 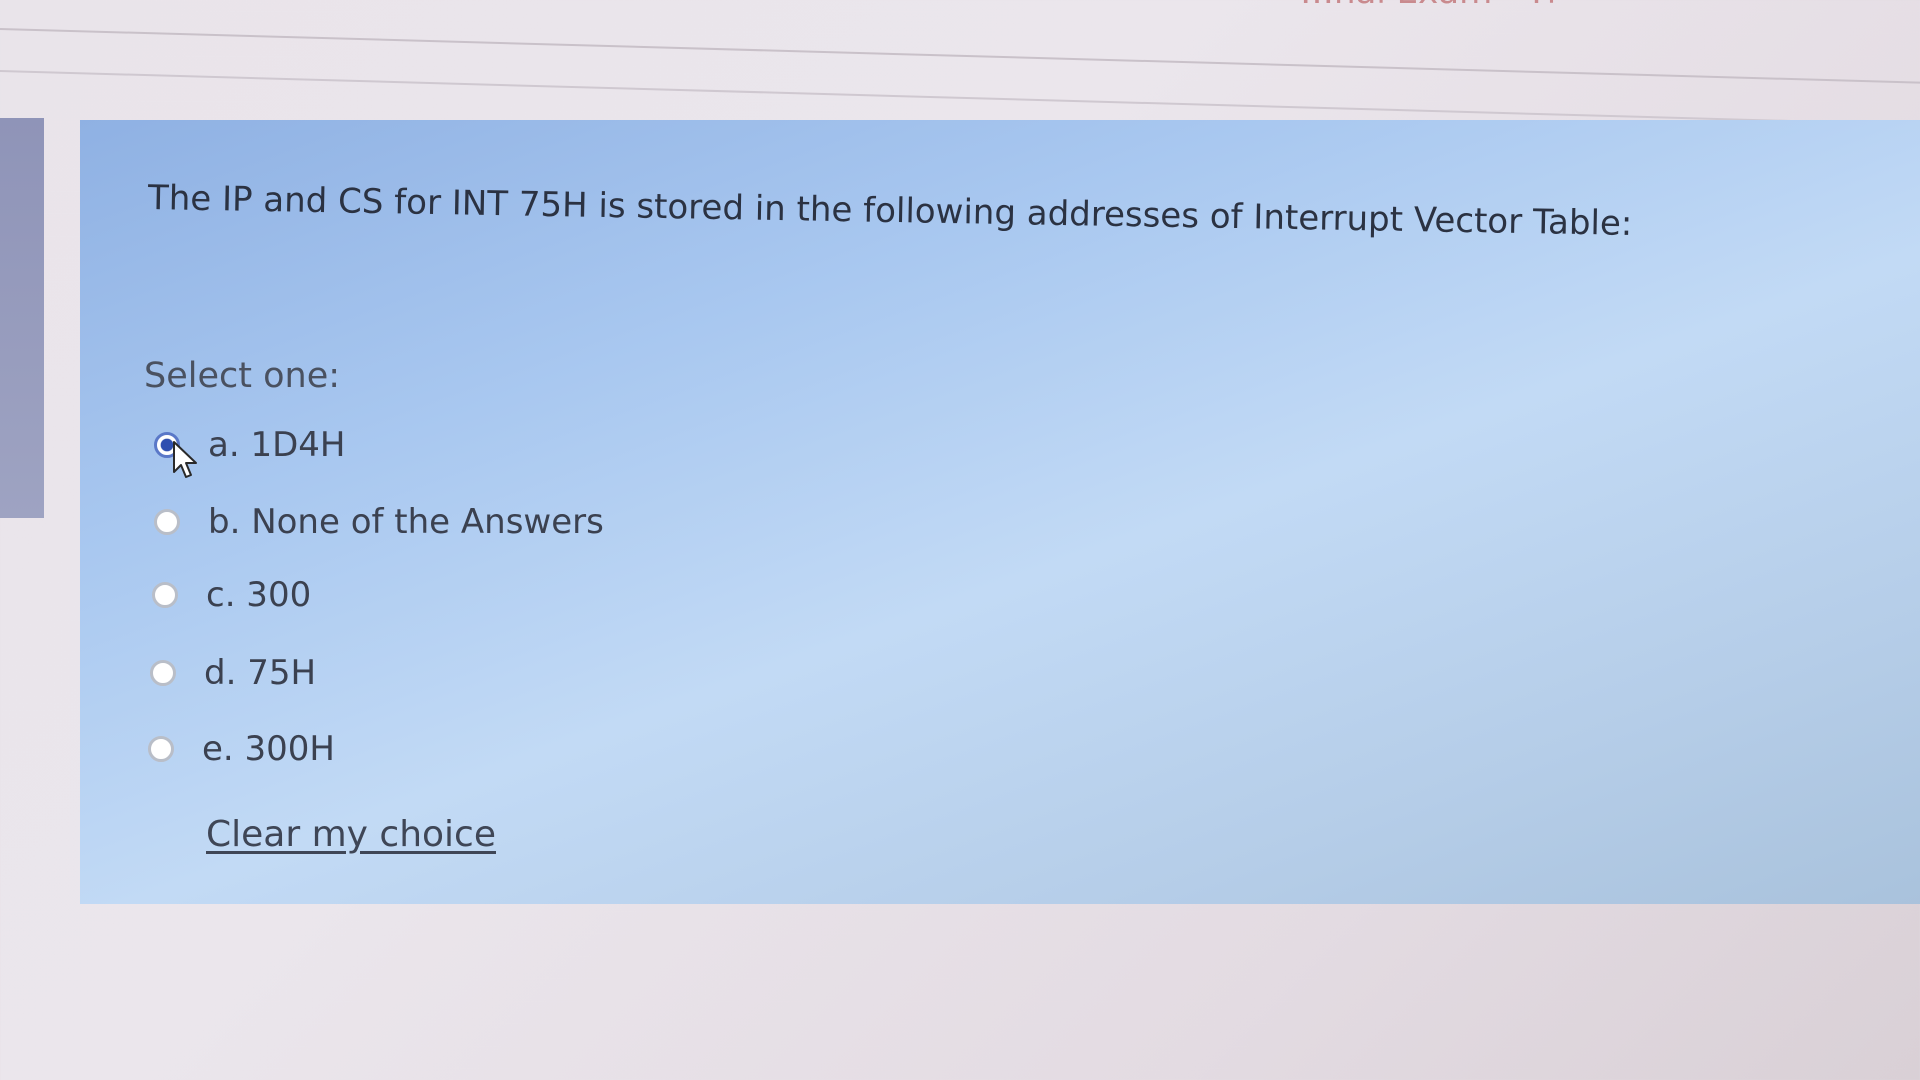 What do you see at coordinates (960, 98) in the screenshot?
I see `header-divider-secondary` at bounding box center [960, 98].